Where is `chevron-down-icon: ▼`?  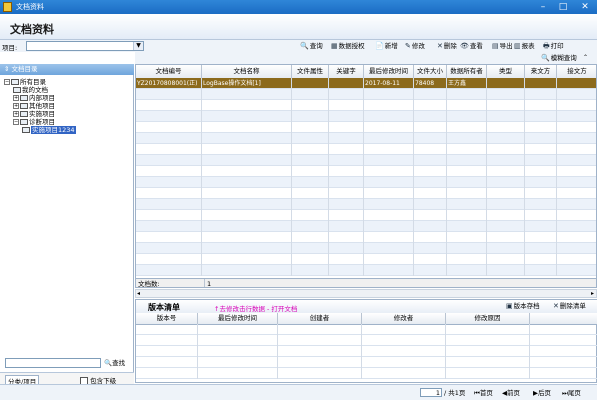
chevron-down-icon: ▼ is located at coordinates (138, 46).